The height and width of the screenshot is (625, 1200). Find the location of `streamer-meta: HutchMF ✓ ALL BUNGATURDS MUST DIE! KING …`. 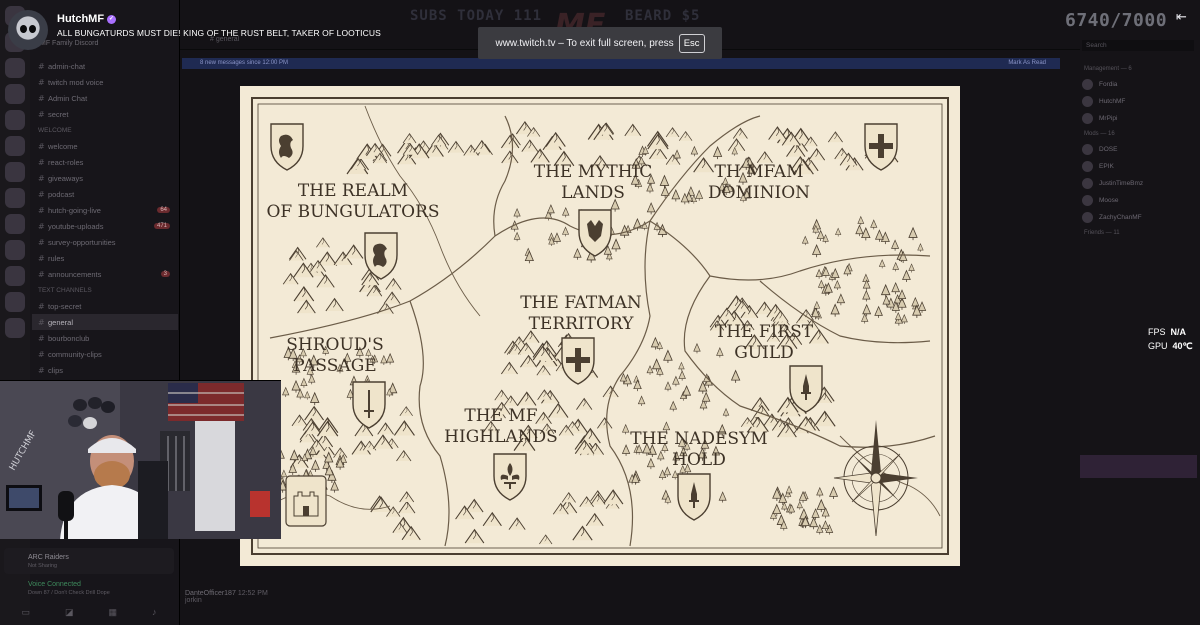

streamer-meta: HutchMF ✓ ALL BUNGATURDS MUST DIE! KING … is located at coordinates (219, 25).